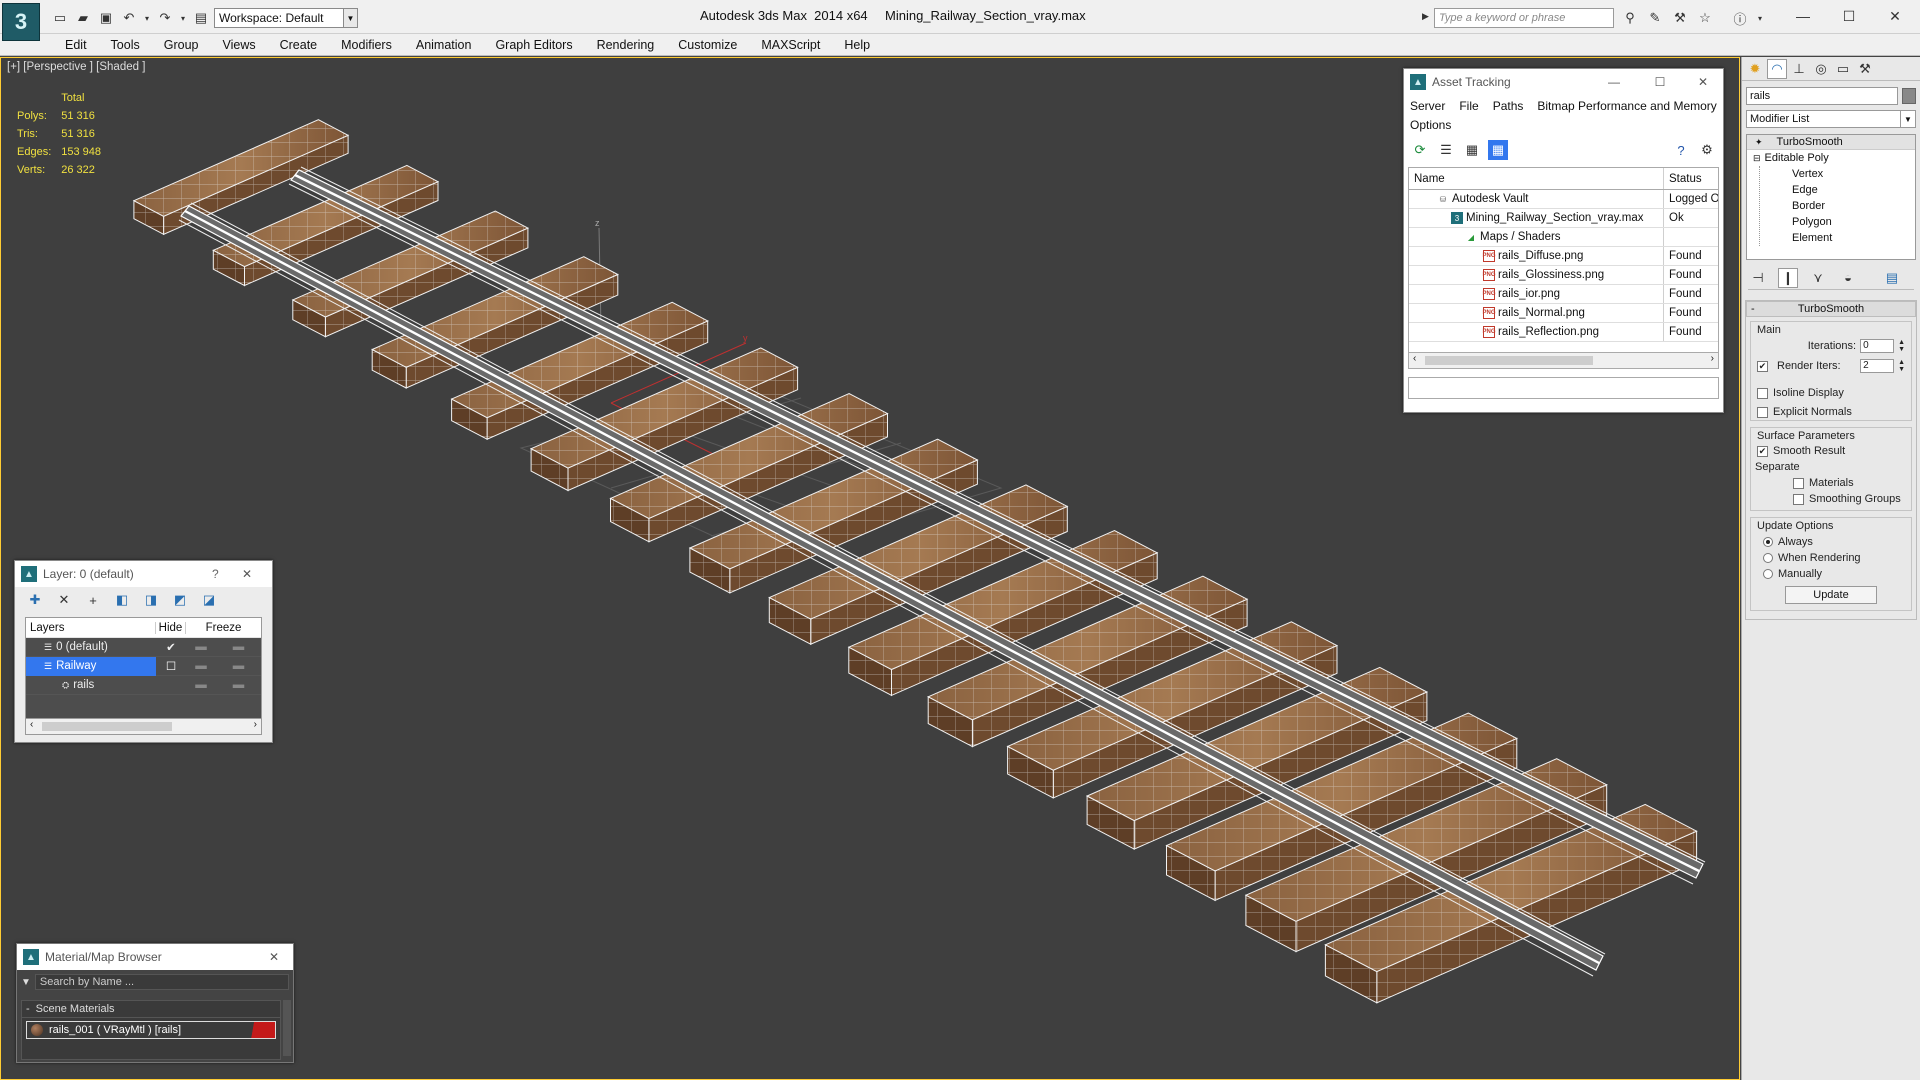 Image resolution: width=1920 pixels, height=1080 pixels. Describe the element at coordinates (83, 18) in the screenshot. I see `open-file-icon: ▰` at that location.